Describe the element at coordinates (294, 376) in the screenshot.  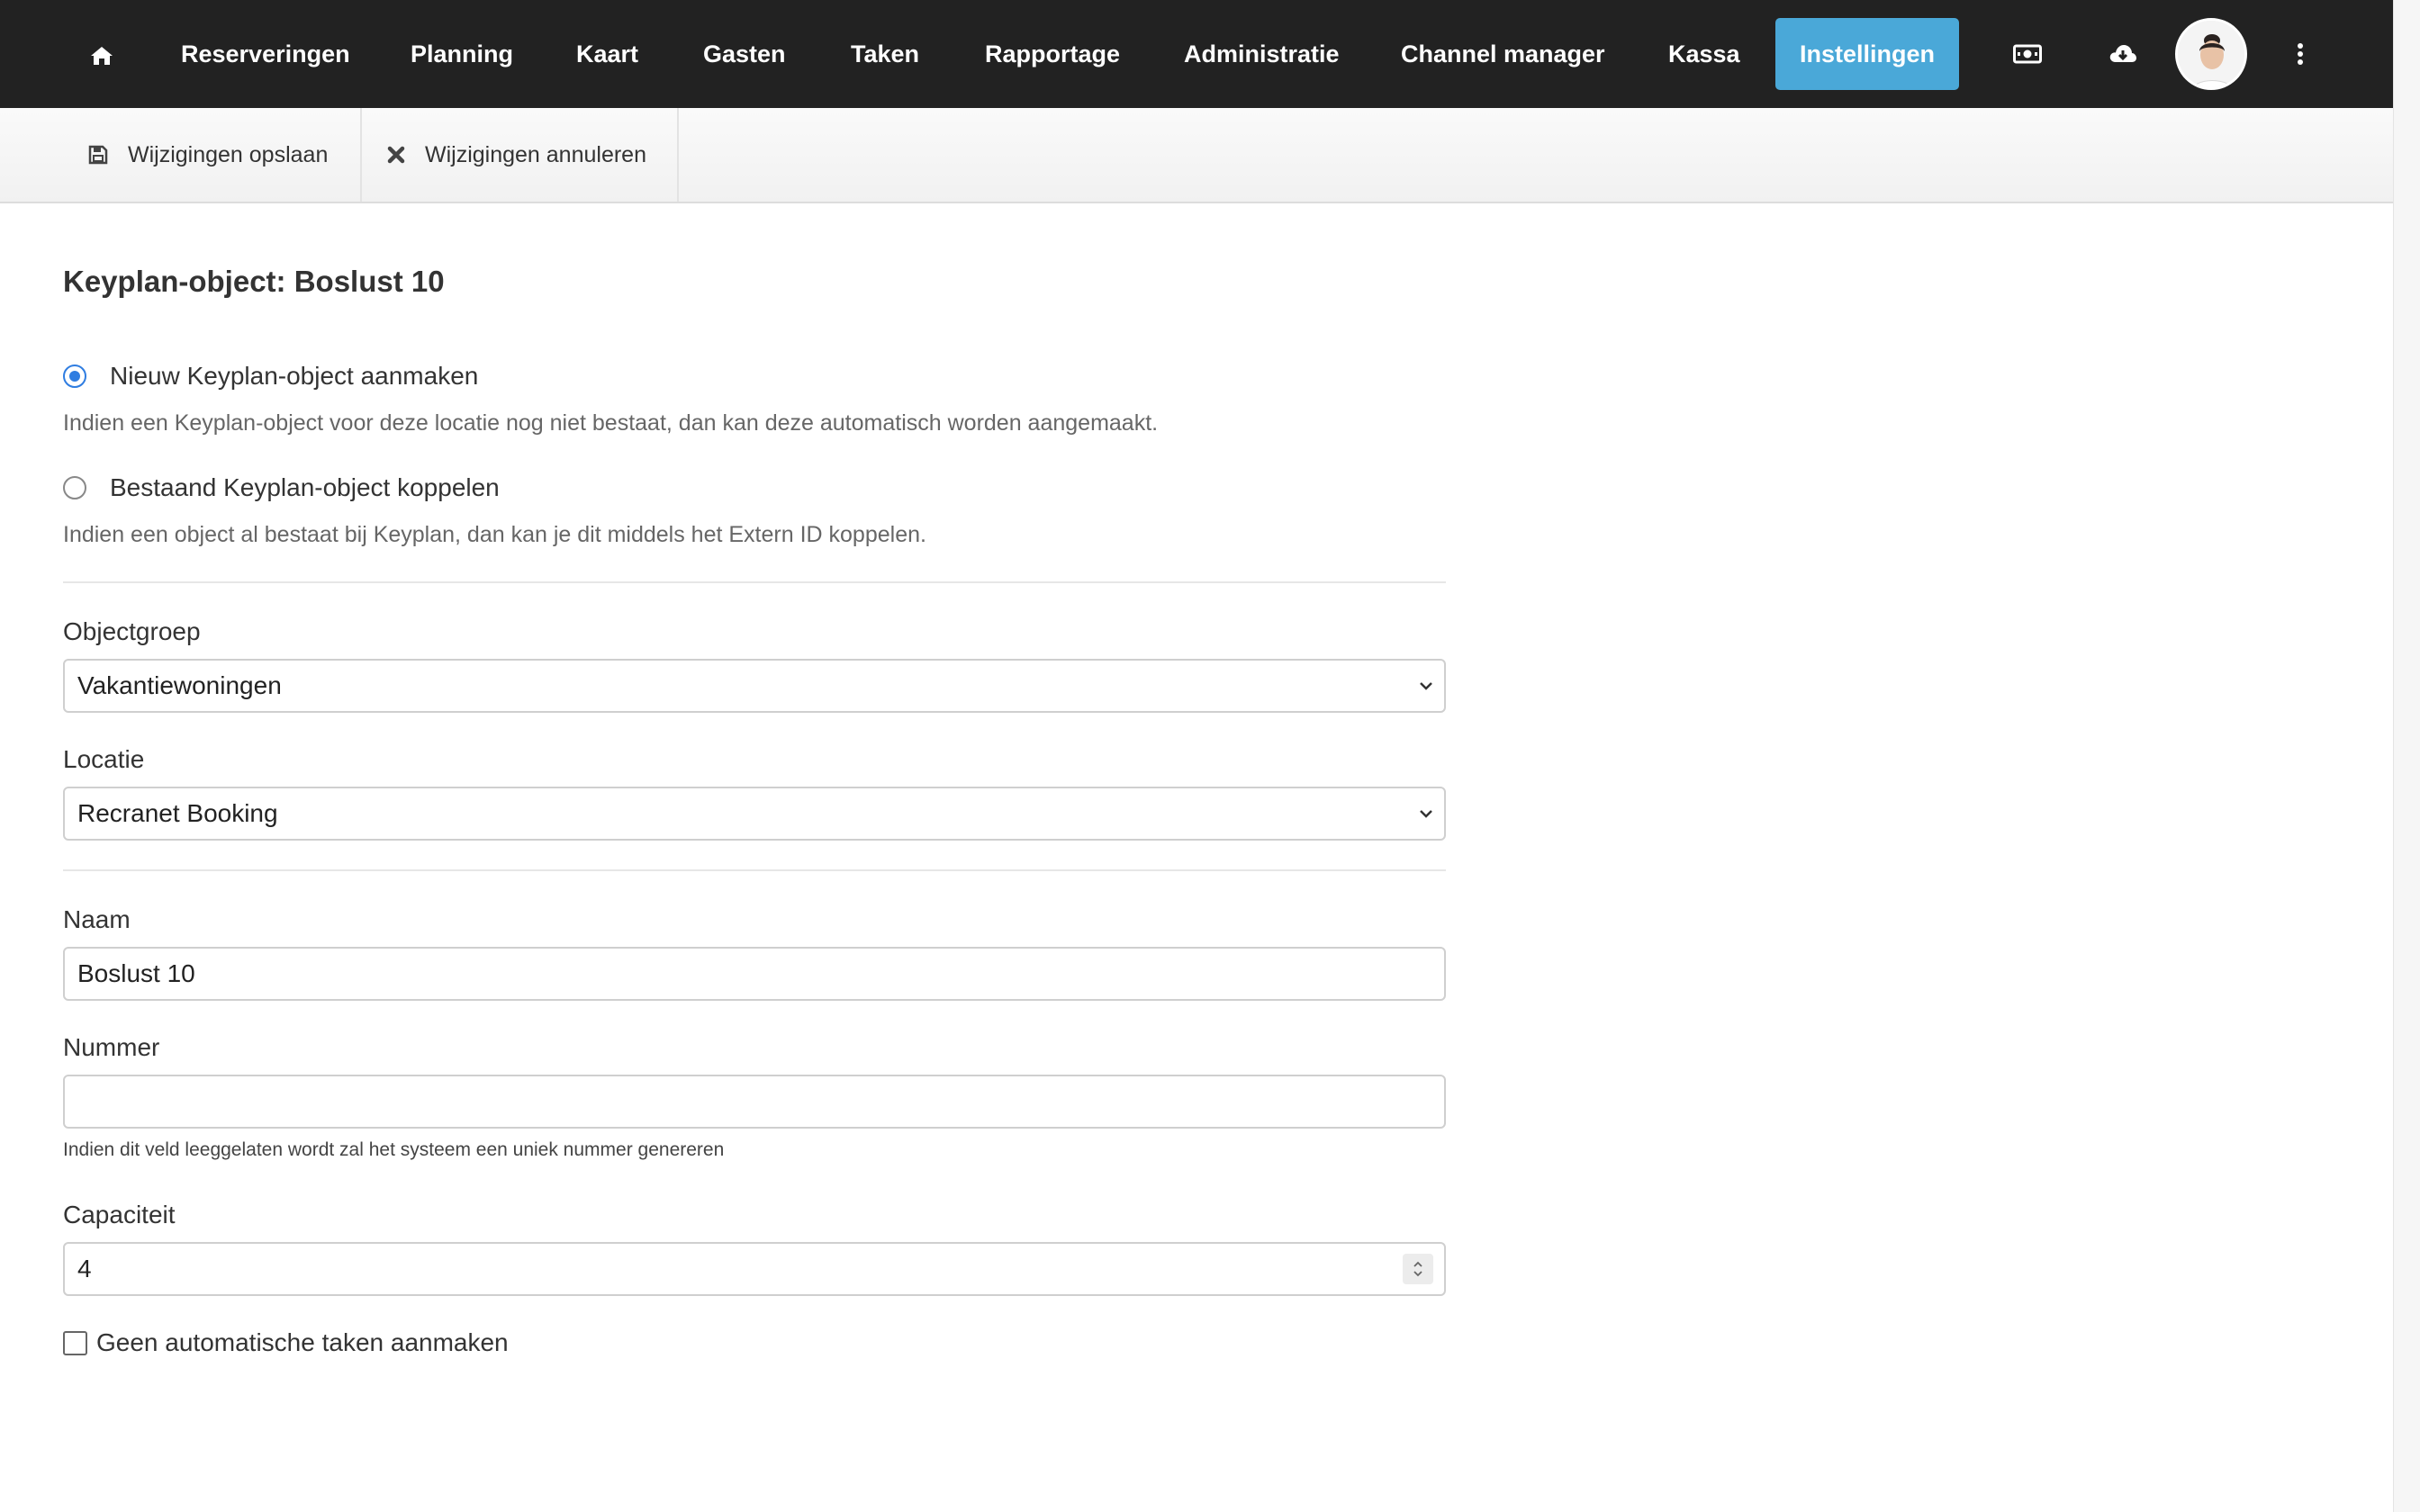
I see `radio-new-object-label: Nieuw Keyplan-object aanmaken` at that location.